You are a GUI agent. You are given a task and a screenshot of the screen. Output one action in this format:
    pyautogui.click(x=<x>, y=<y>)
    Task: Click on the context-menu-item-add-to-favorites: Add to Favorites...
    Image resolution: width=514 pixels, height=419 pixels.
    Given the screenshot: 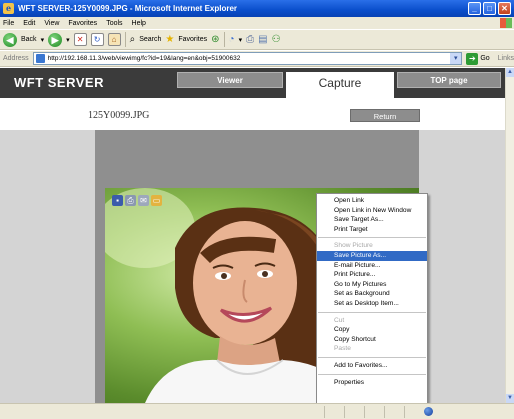 What is the action you would take?
    pyautogui.click(x=372, y=366)
    